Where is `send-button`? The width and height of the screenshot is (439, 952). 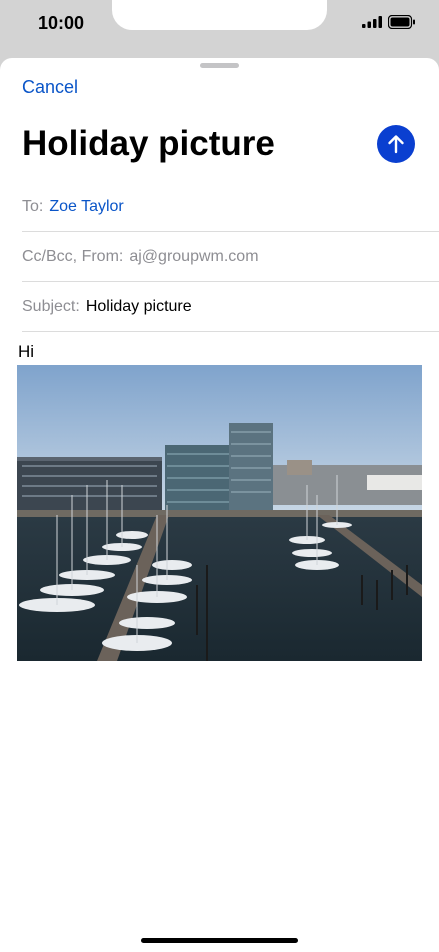 send-button is located at coordinates (396, 144).